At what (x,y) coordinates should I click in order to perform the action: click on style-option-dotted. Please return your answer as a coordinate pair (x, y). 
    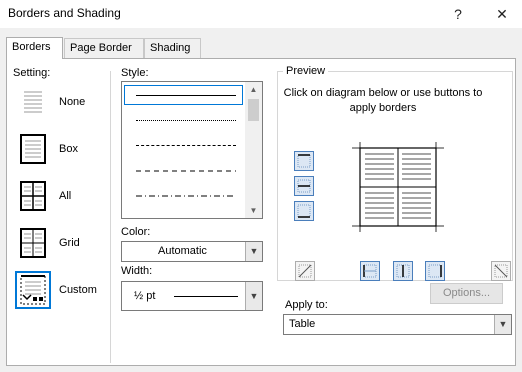
    Looking at the image, I should click on (186, 120).